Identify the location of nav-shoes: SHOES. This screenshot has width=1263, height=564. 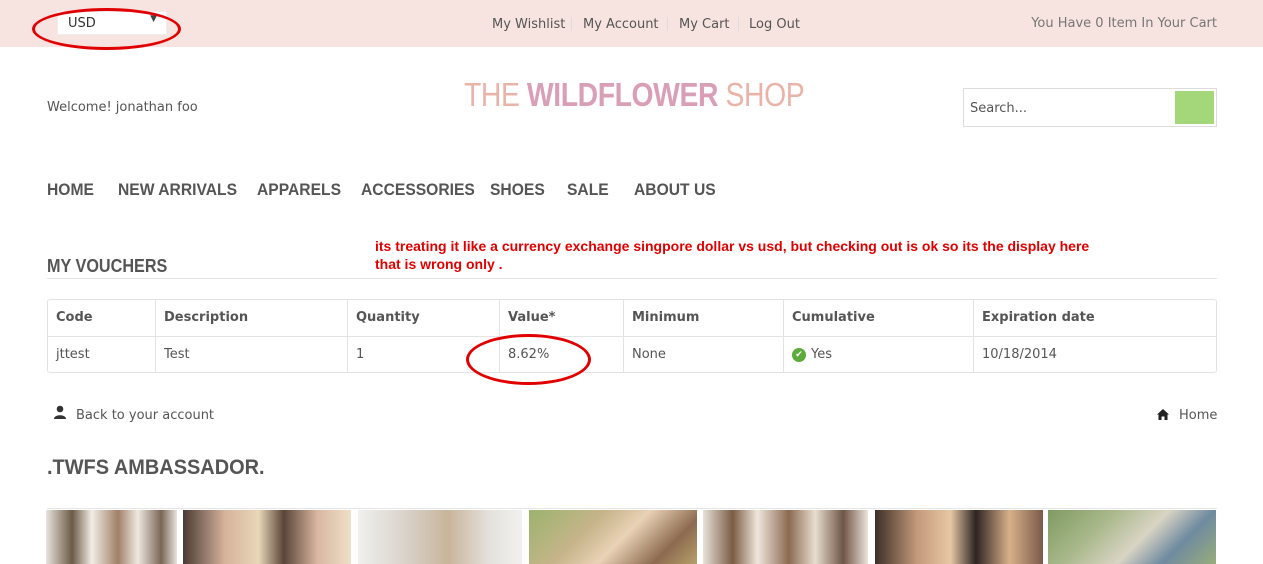
(517, 190).